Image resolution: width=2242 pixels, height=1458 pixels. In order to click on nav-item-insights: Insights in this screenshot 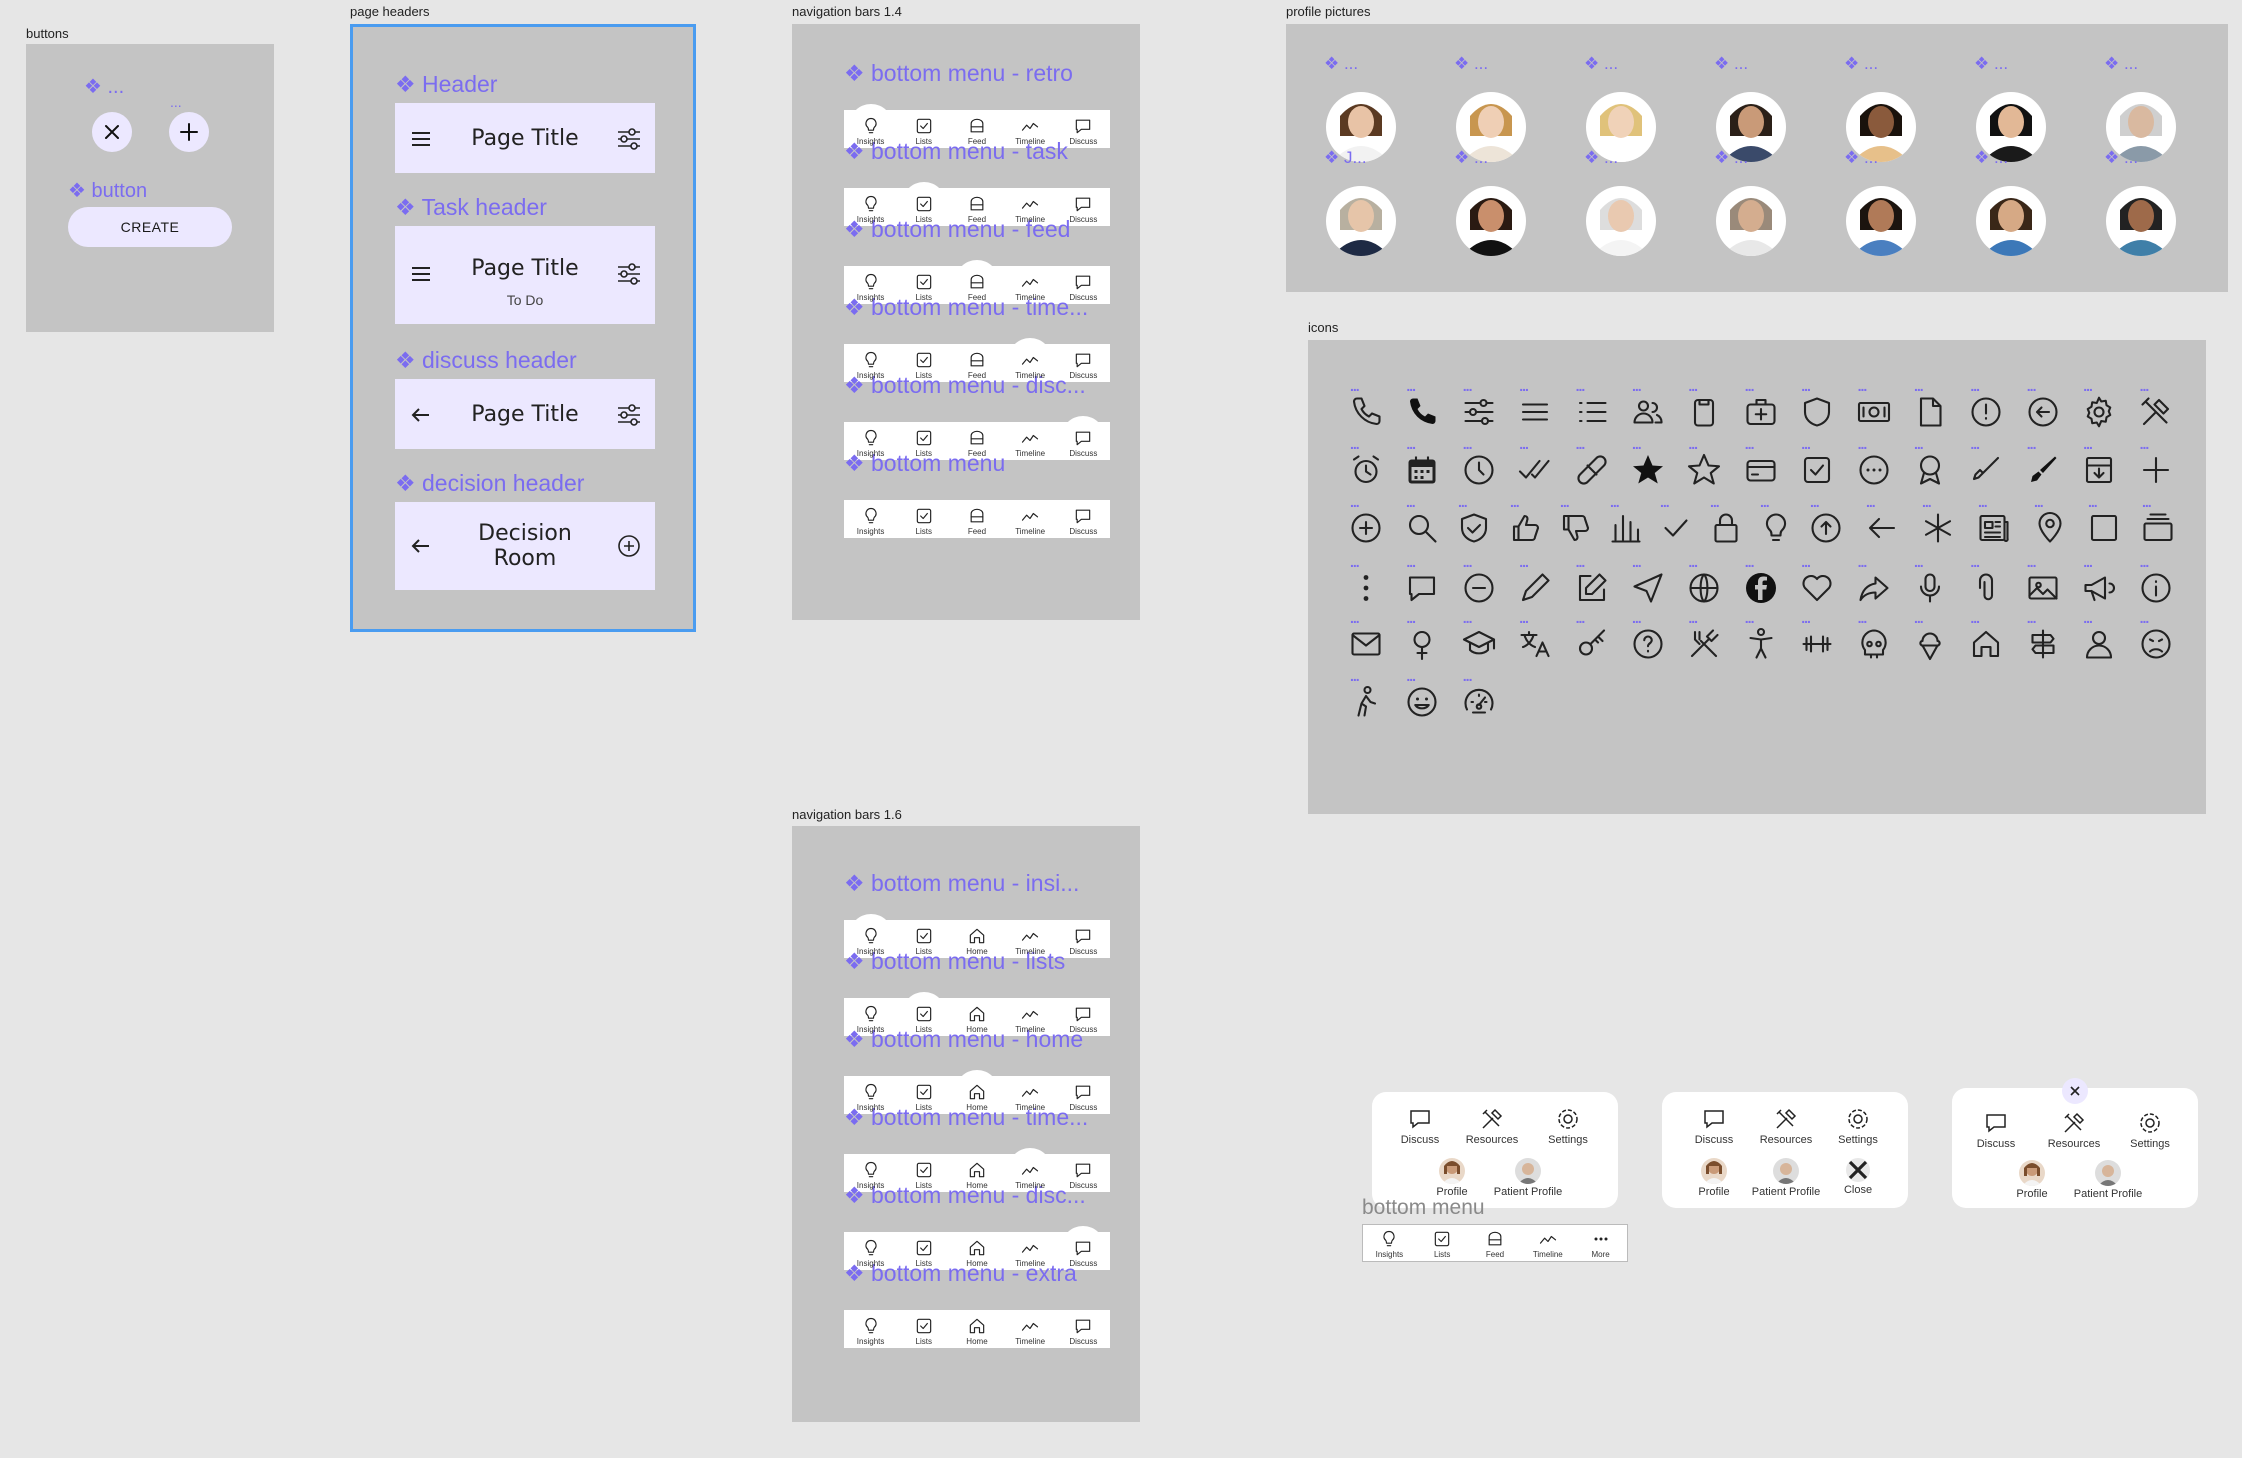, I will do `click(871, 1331)`.